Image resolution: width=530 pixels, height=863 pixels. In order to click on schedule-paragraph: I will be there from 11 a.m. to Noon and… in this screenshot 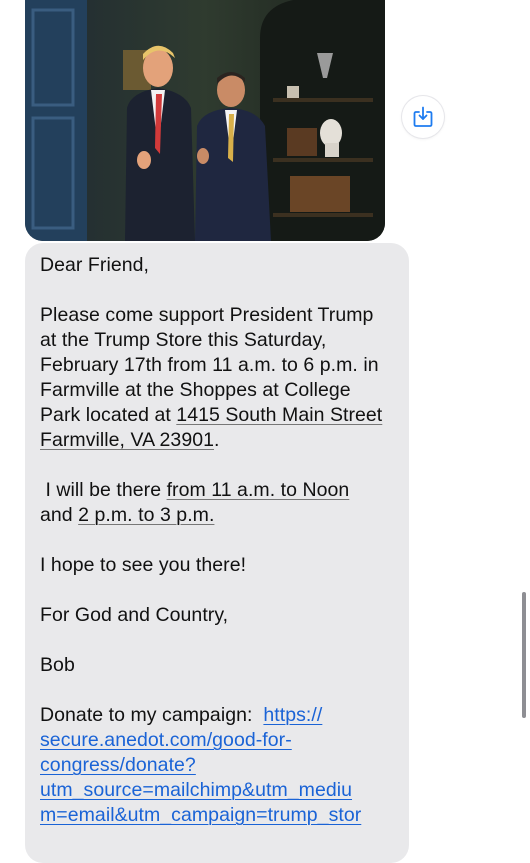, I will do `click(217, 503)`.